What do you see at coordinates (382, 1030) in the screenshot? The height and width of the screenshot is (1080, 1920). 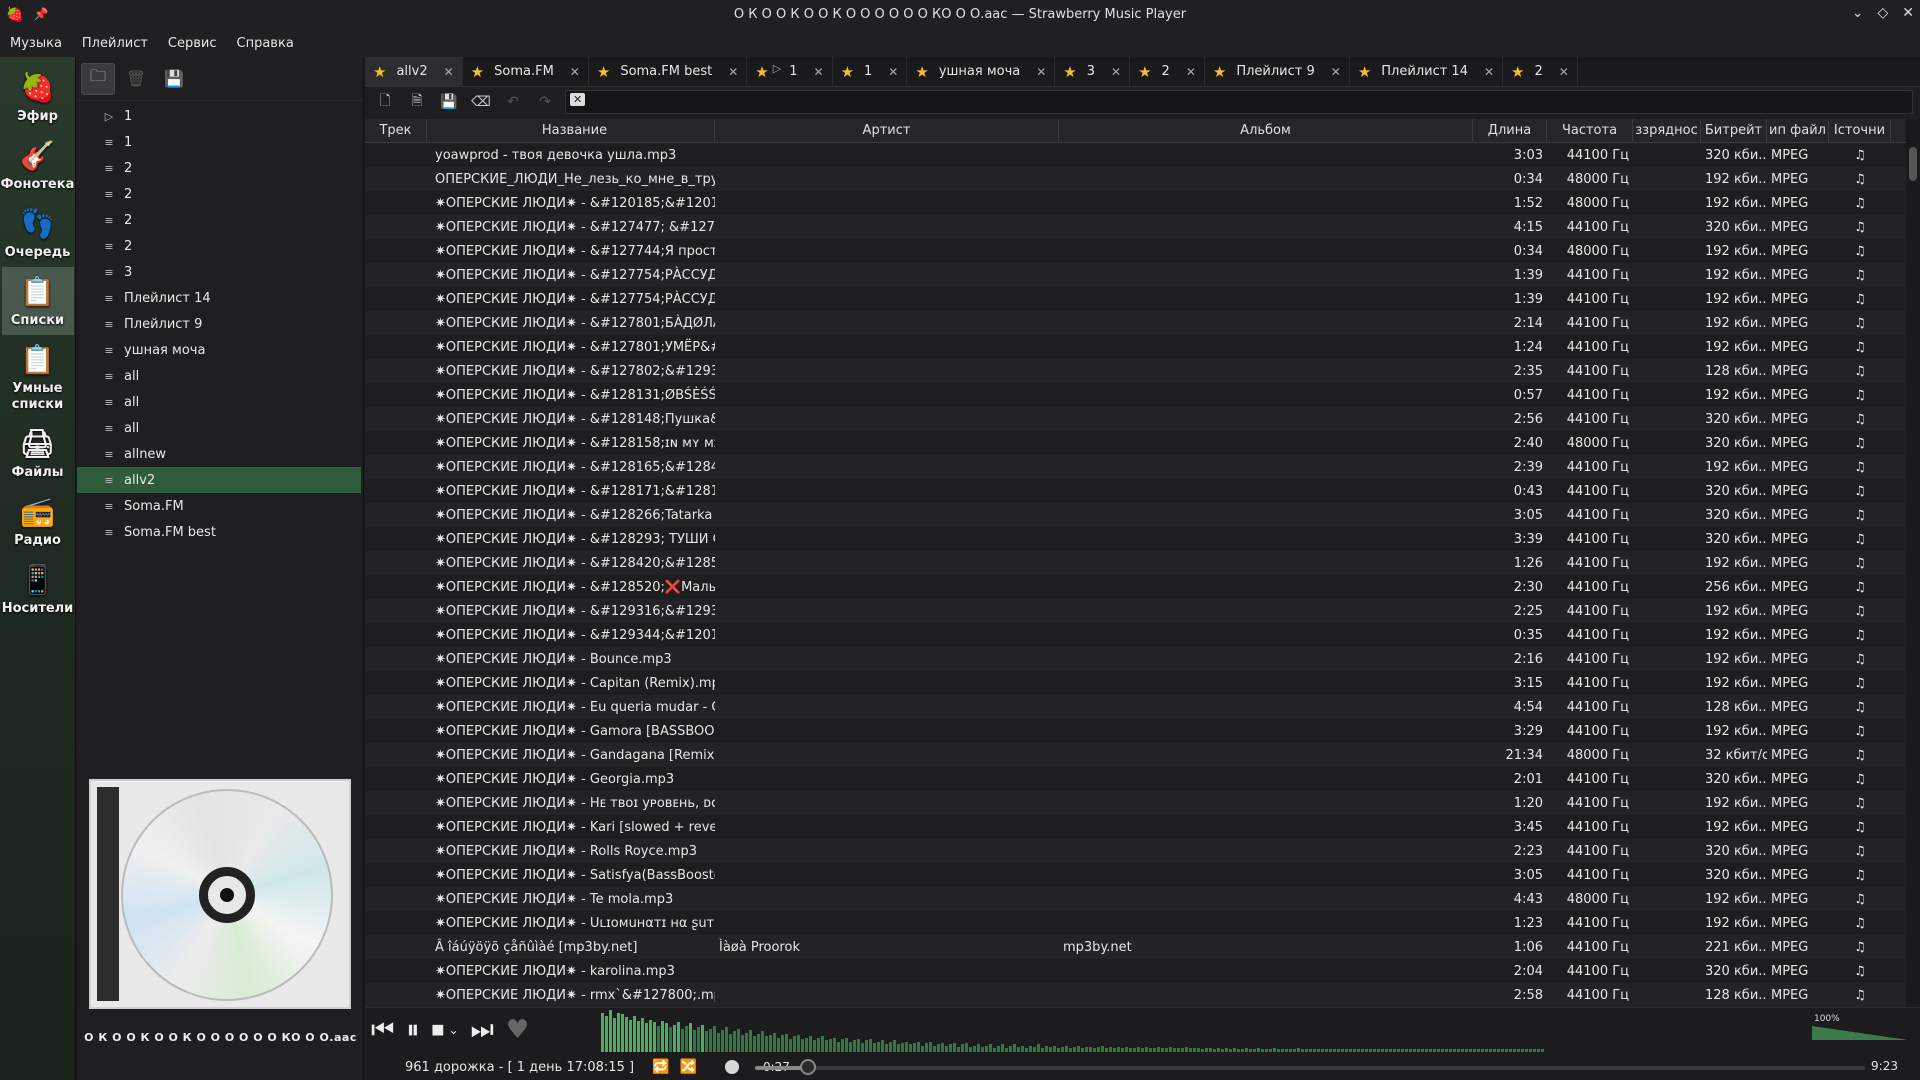 I see `previous-icon: ⏮` at bounding box center [382, 1030].